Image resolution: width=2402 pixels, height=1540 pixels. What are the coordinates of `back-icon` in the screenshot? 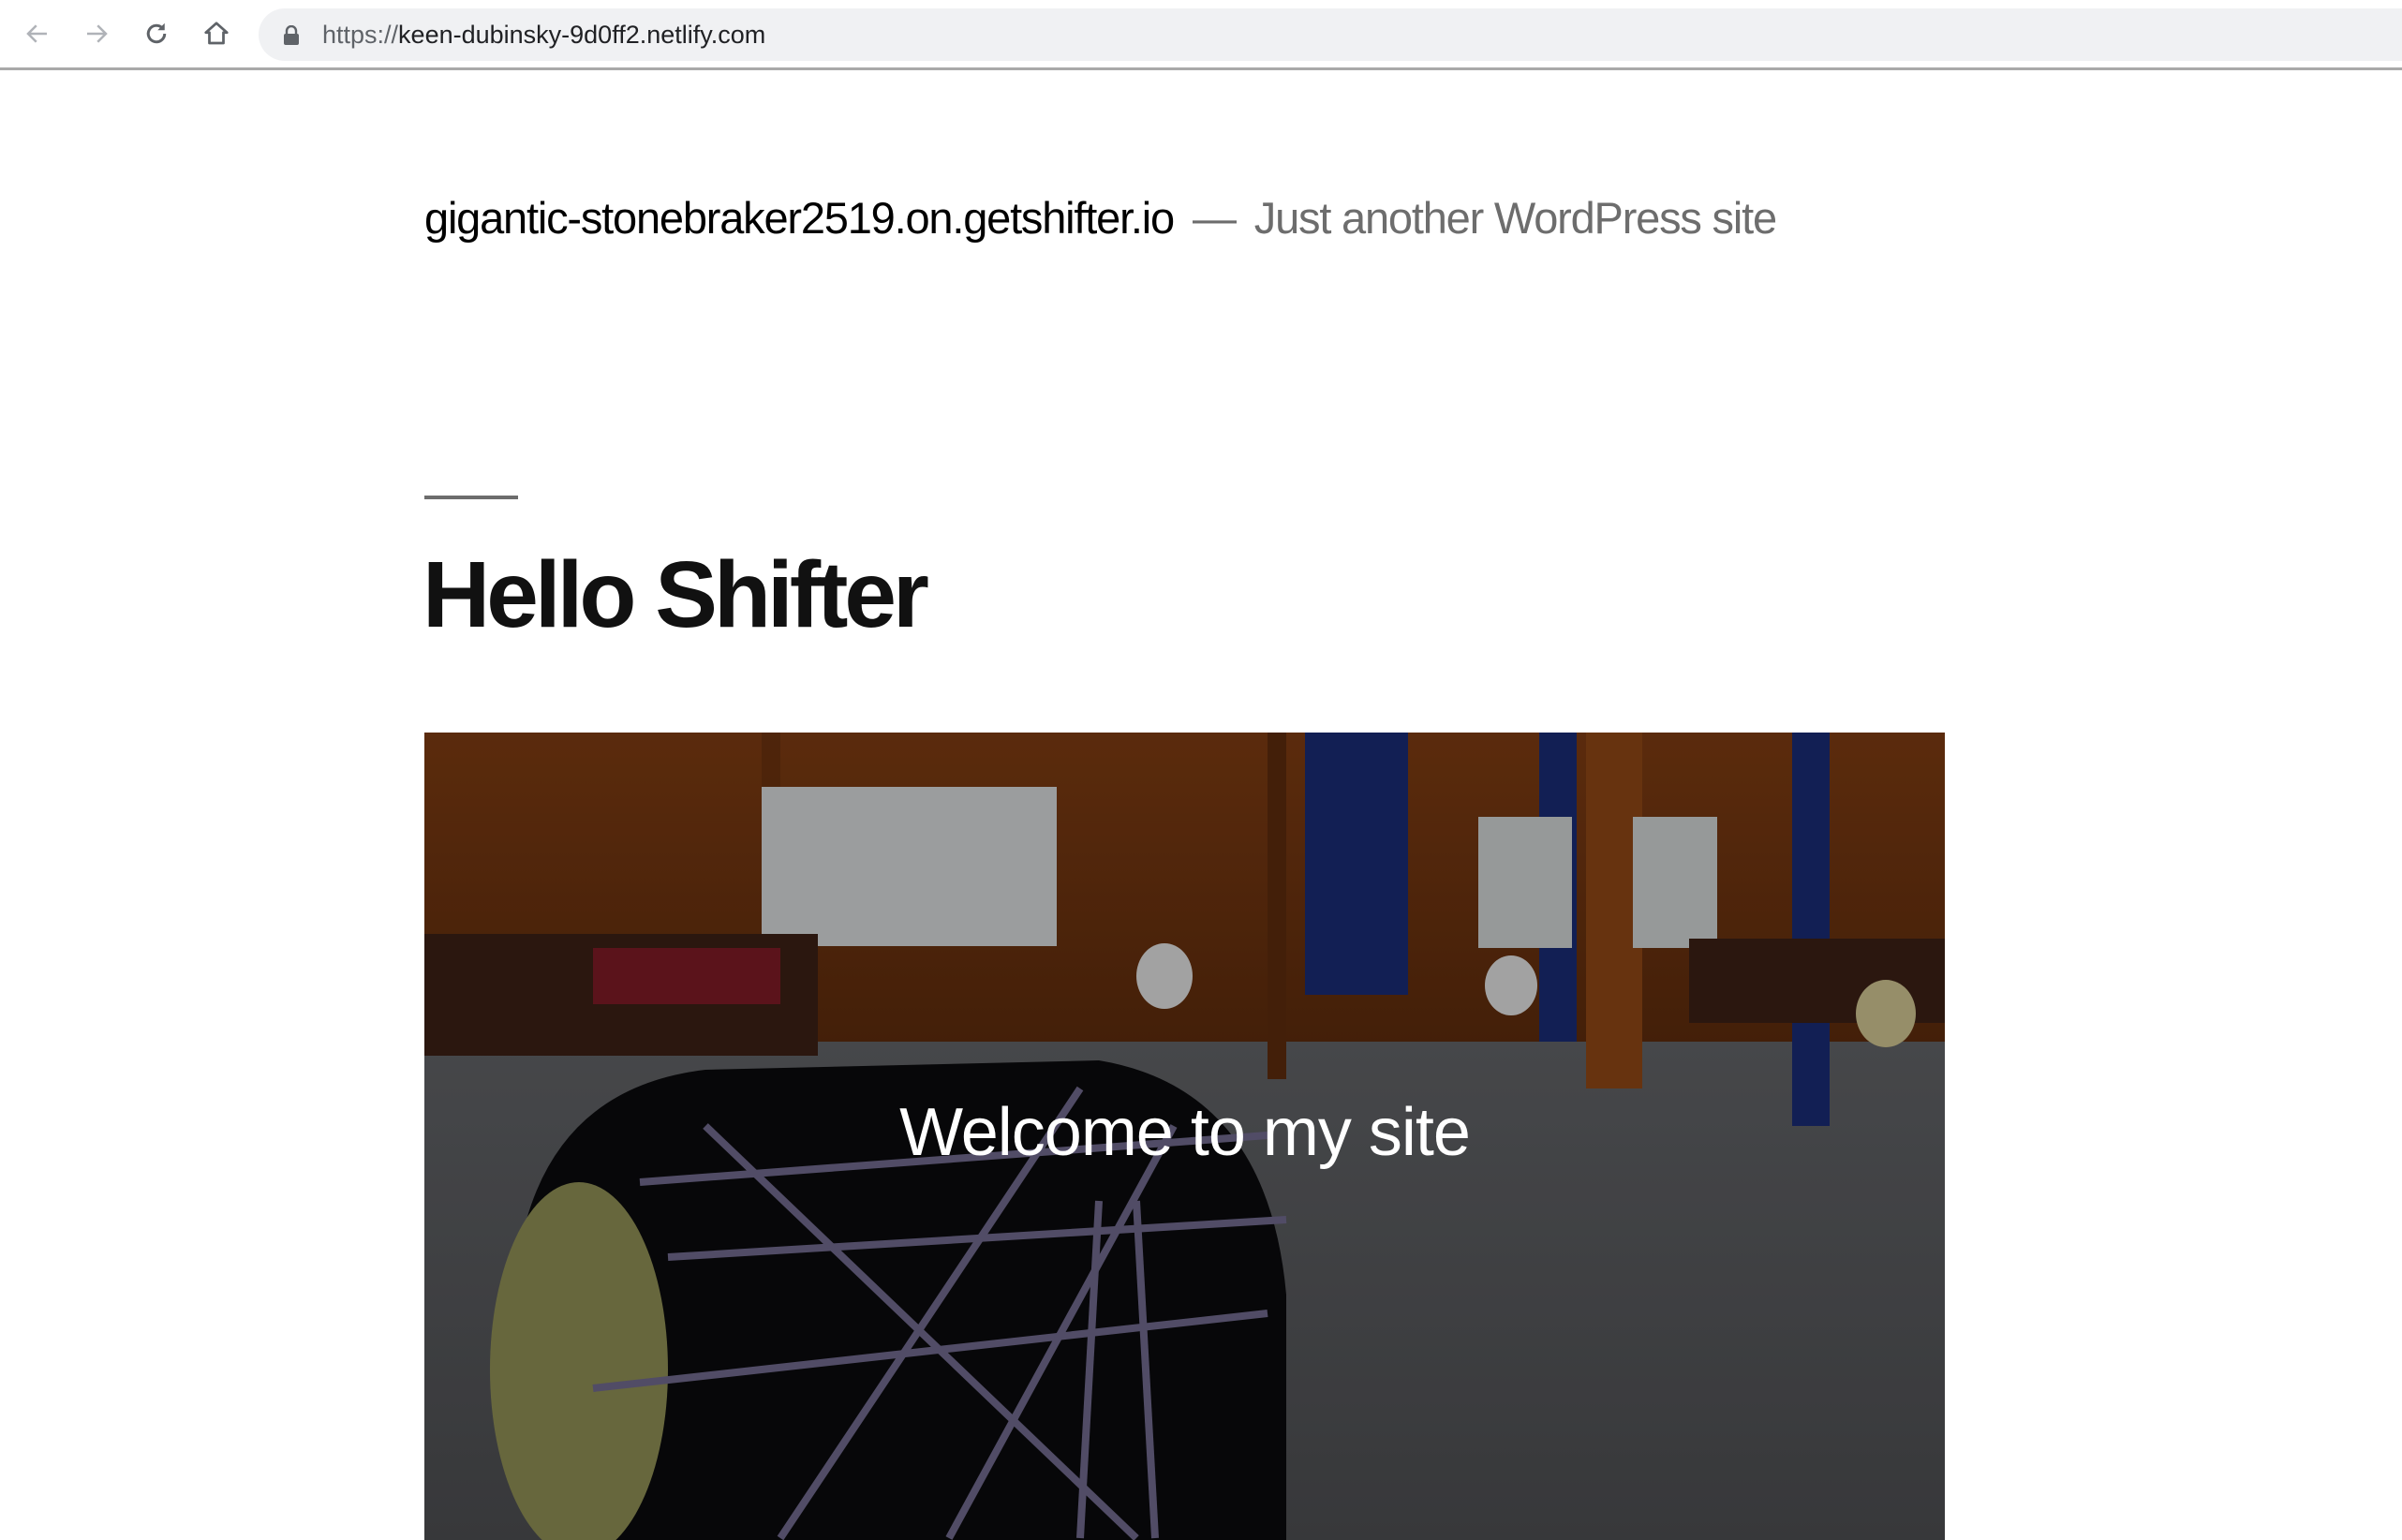 It's located at (36, 33).